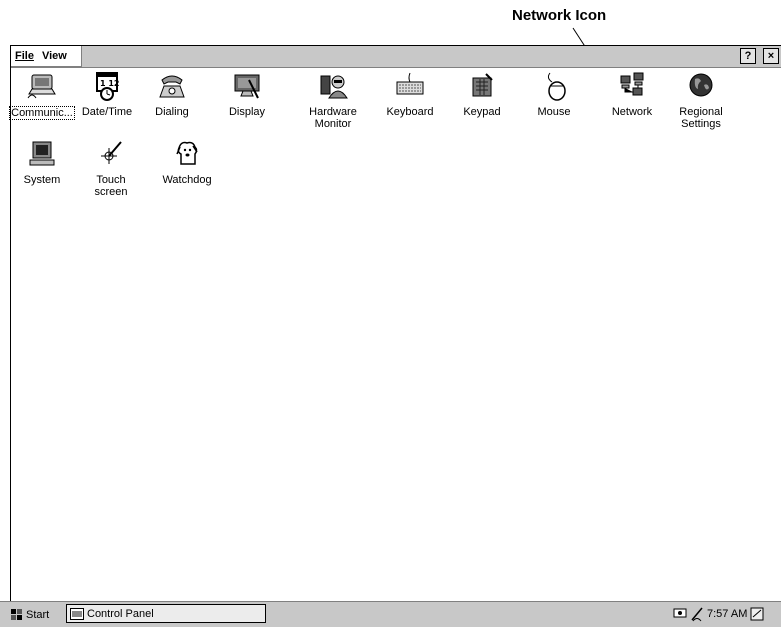 The height and width of the screenshot is (627, 781). Describe the element at coordinates (120, 613) in the screenshot. I see `taskbar-item-label: Control Panel` at that location.